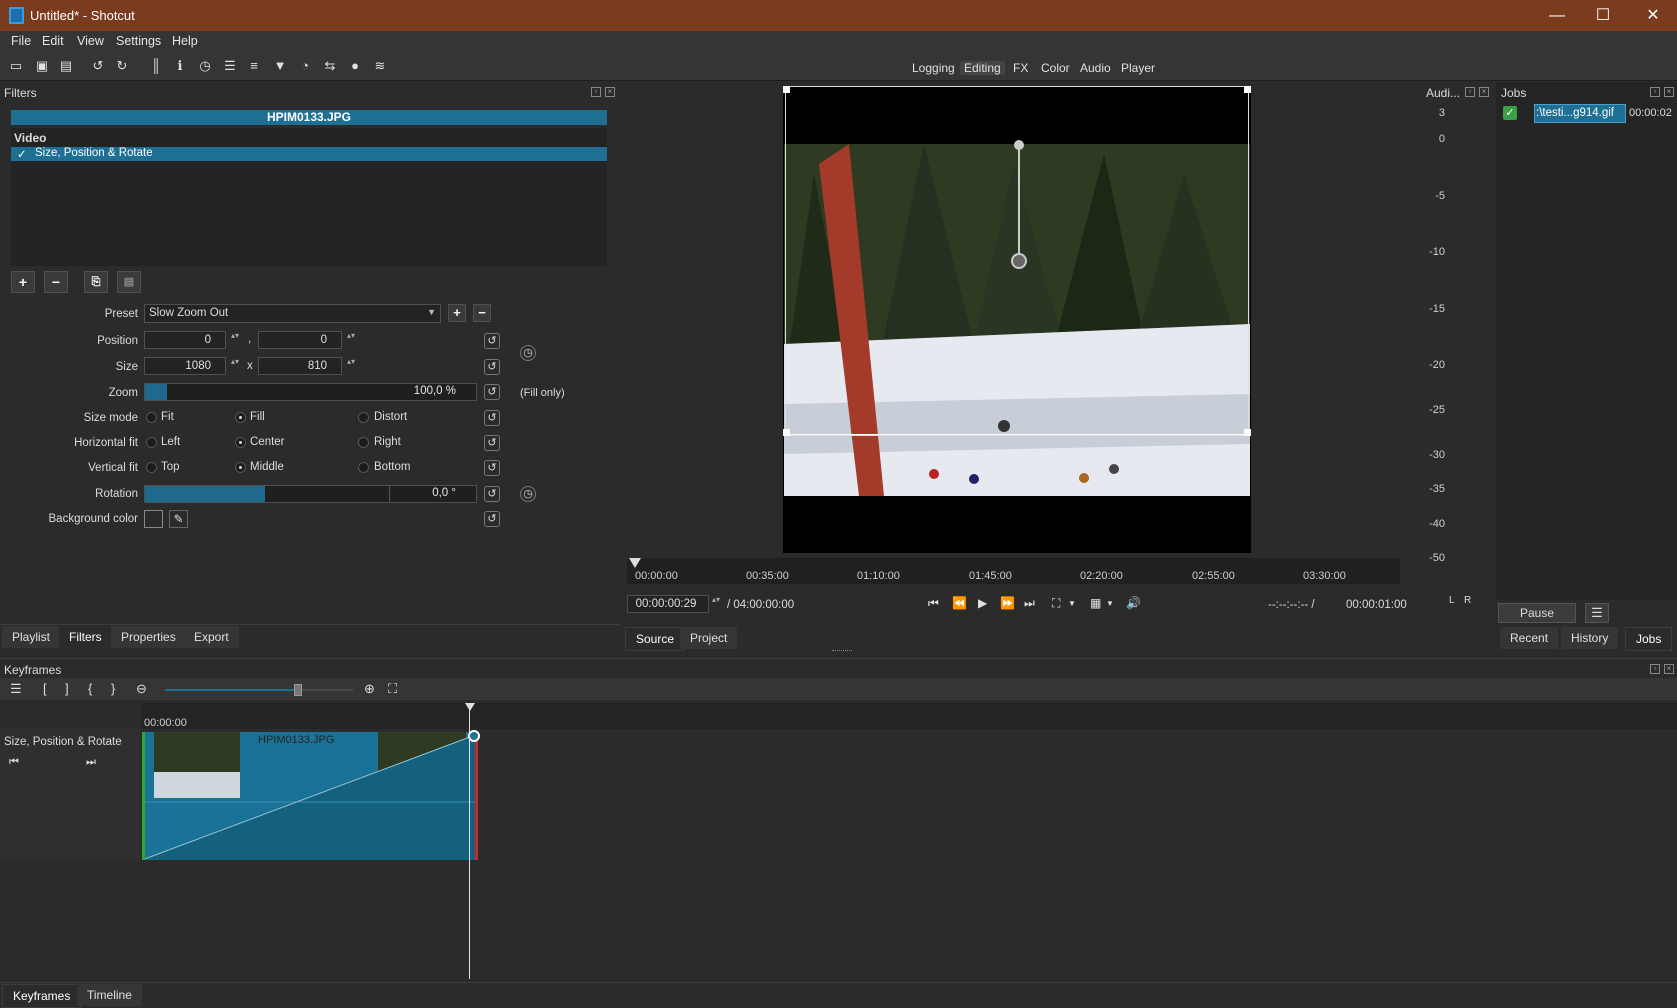  I want to click on delete-preset-button: −, so click(482, 313).